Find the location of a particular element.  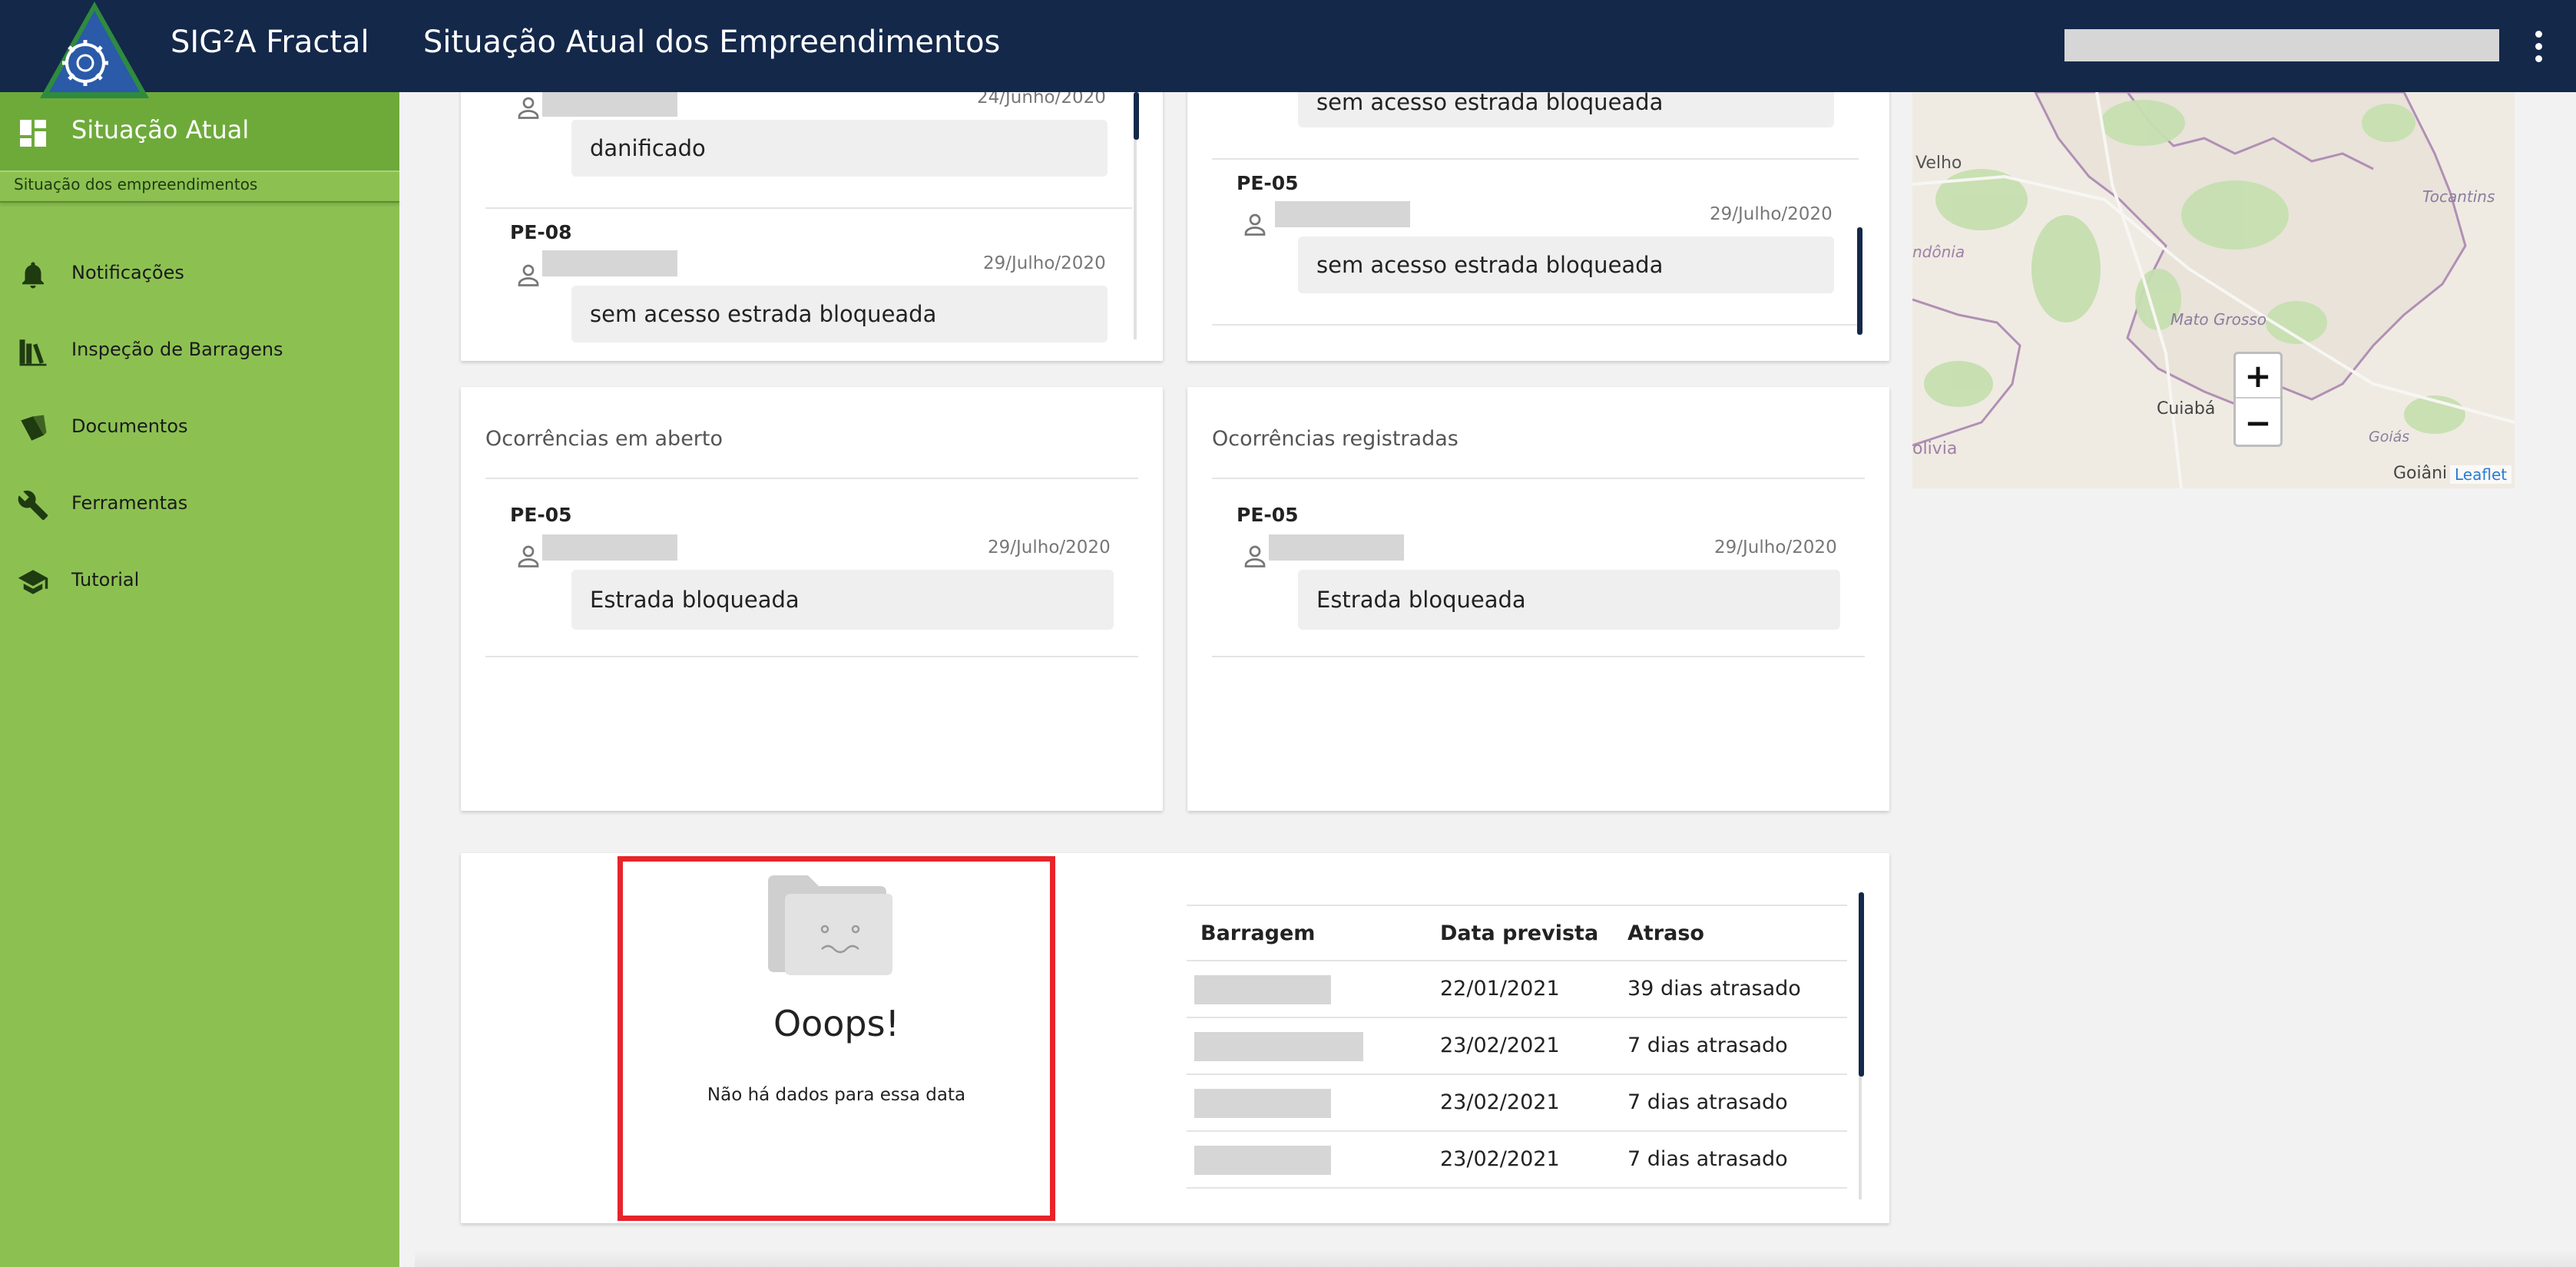

sidebar-item-label: Ferramentas is located at coordinates (129, 503).